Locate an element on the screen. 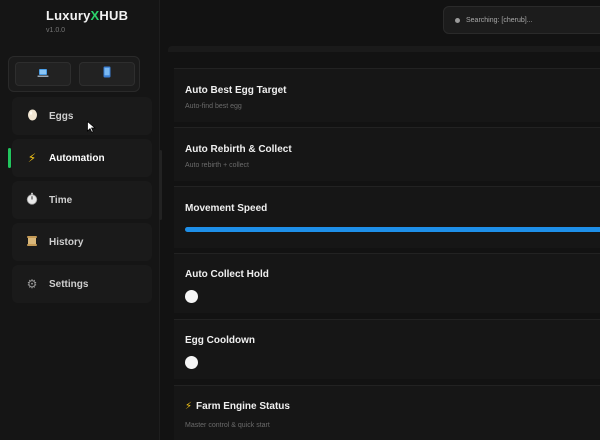  option-auto-collect-hold: Auto Collect Hold is located at coordinates (387, 283).